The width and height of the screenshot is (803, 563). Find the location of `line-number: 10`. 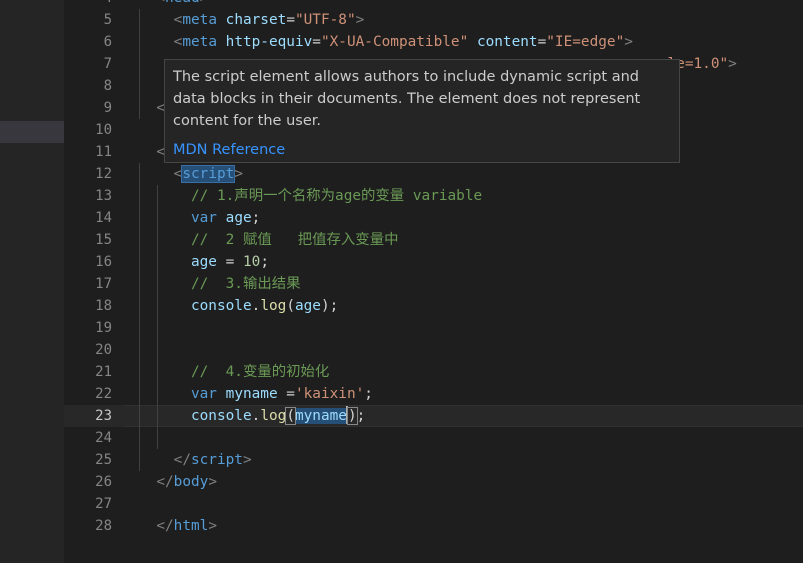

line-number: 10 is located at coordinates (103, 130).